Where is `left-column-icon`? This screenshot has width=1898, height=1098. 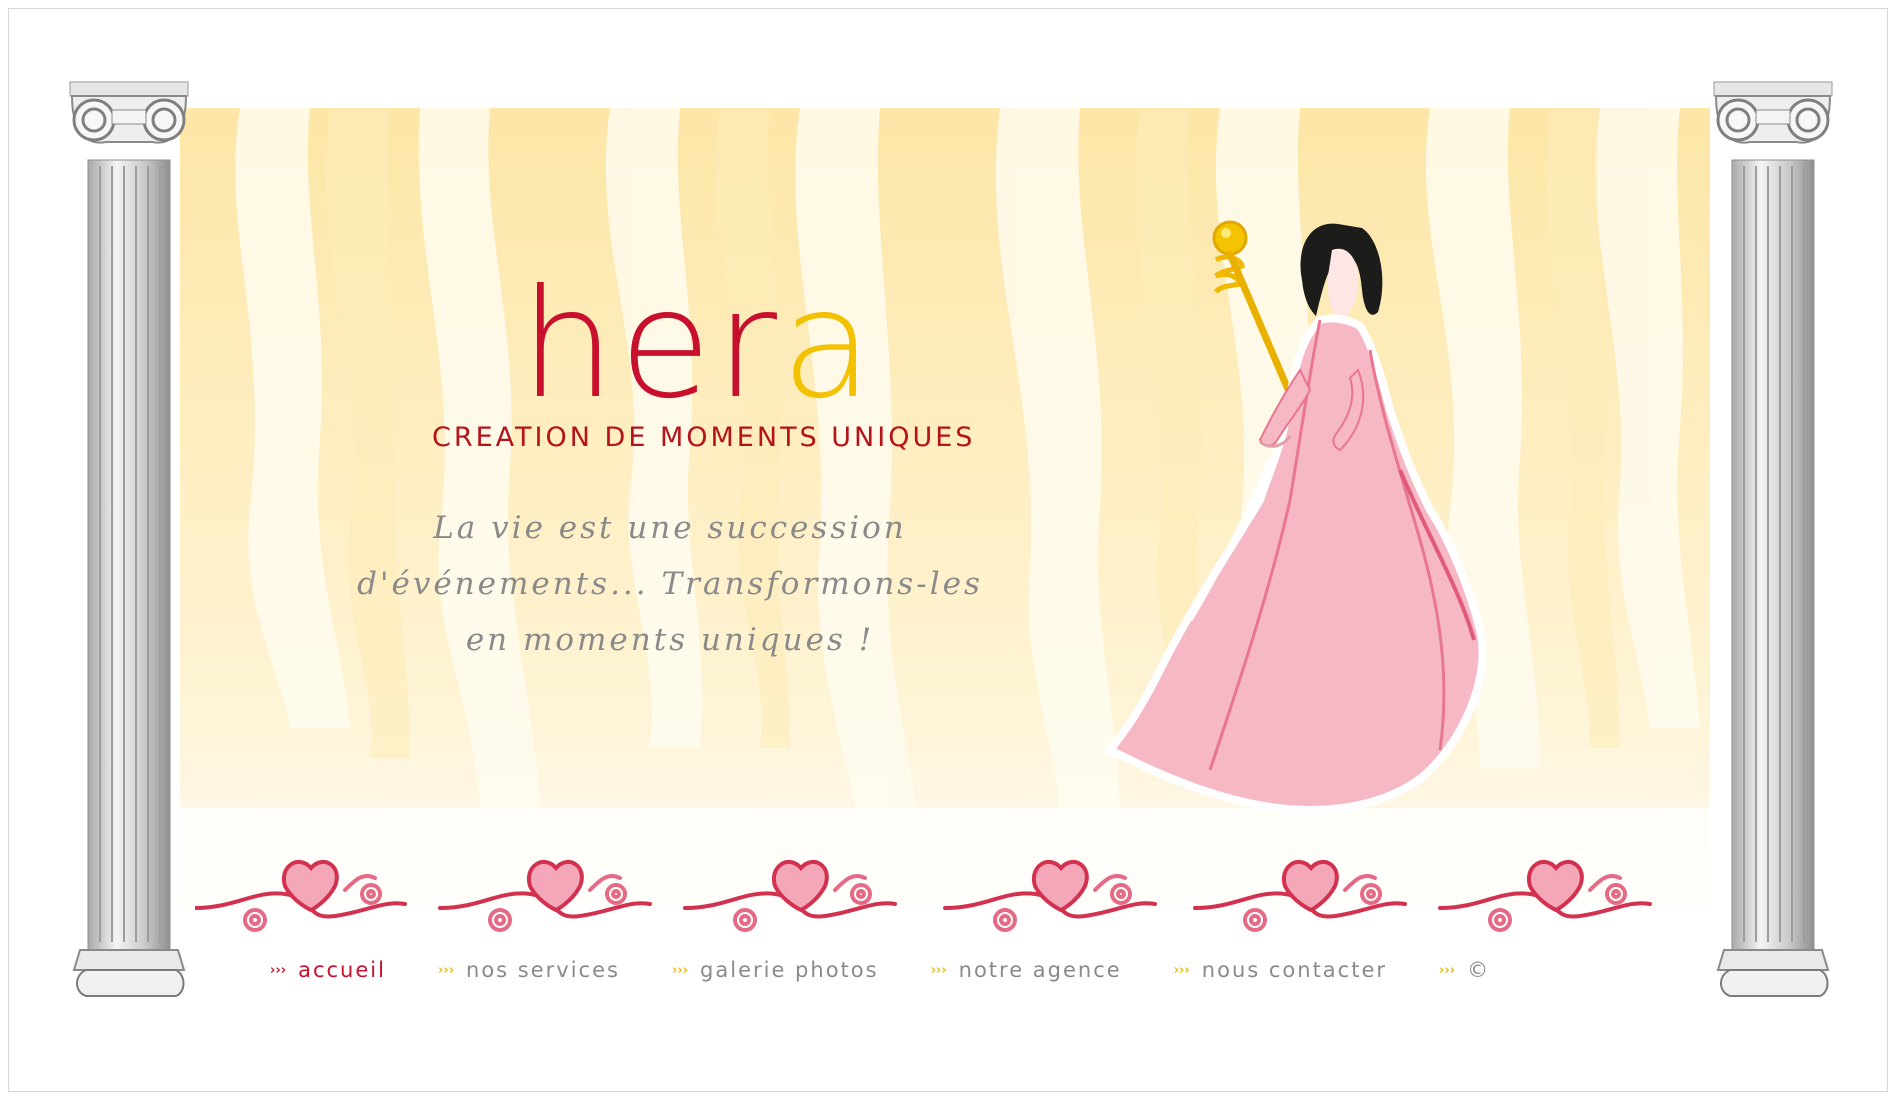
left-column-icon is located at coordinates (129, 542).